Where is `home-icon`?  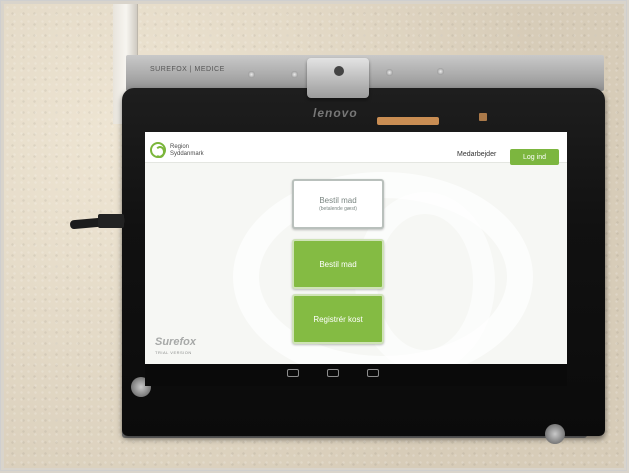 home-icon is located at coordinates (333, 373).